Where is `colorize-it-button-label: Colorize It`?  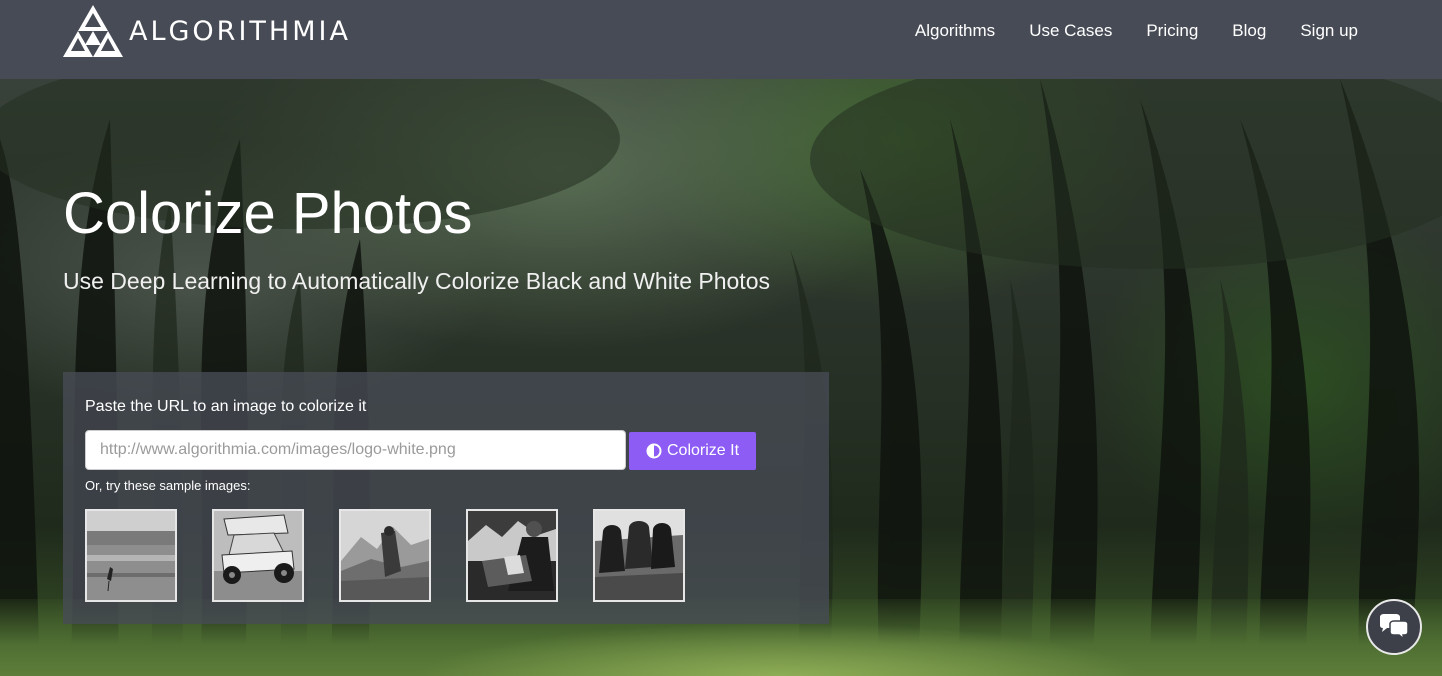 colorize-it-button-label: Colorize It is located at coordinates (703, 450).